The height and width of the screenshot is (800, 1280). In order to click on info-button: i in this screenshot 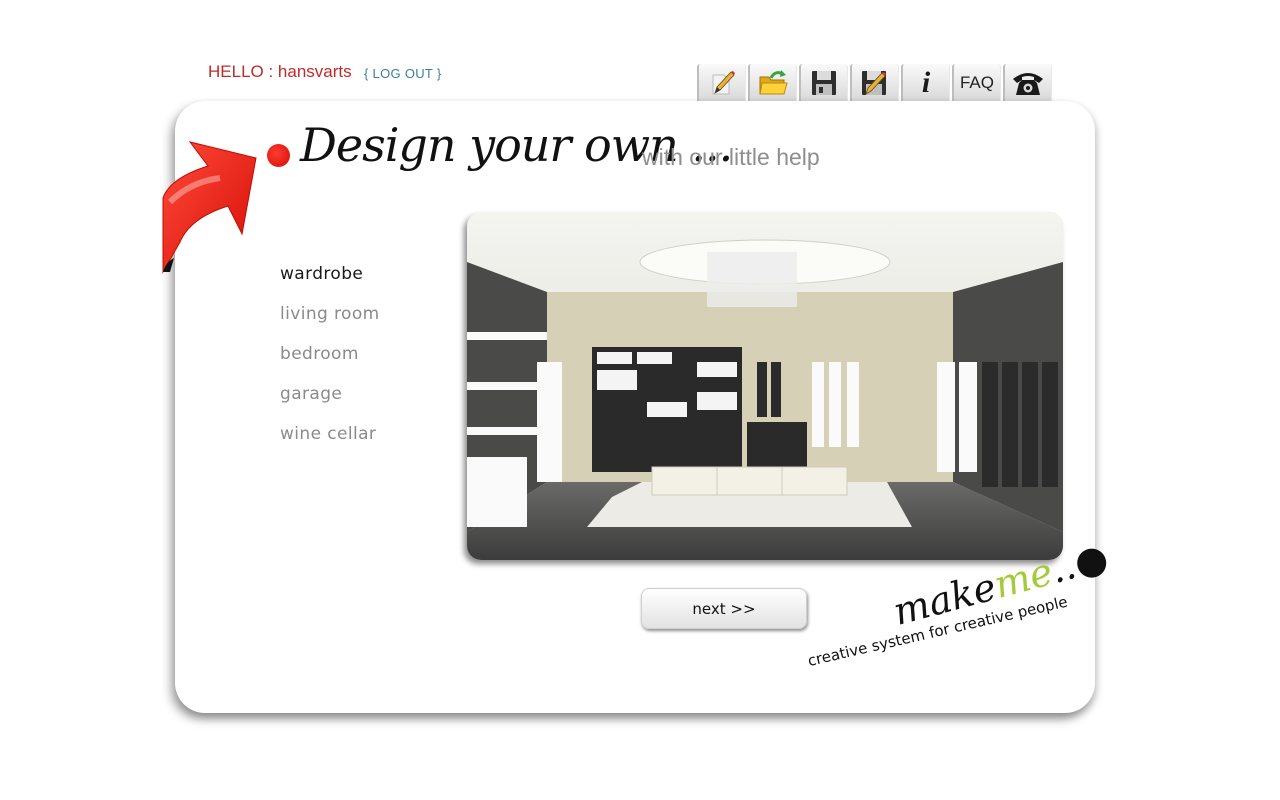, I will do `click(925, 83)`.